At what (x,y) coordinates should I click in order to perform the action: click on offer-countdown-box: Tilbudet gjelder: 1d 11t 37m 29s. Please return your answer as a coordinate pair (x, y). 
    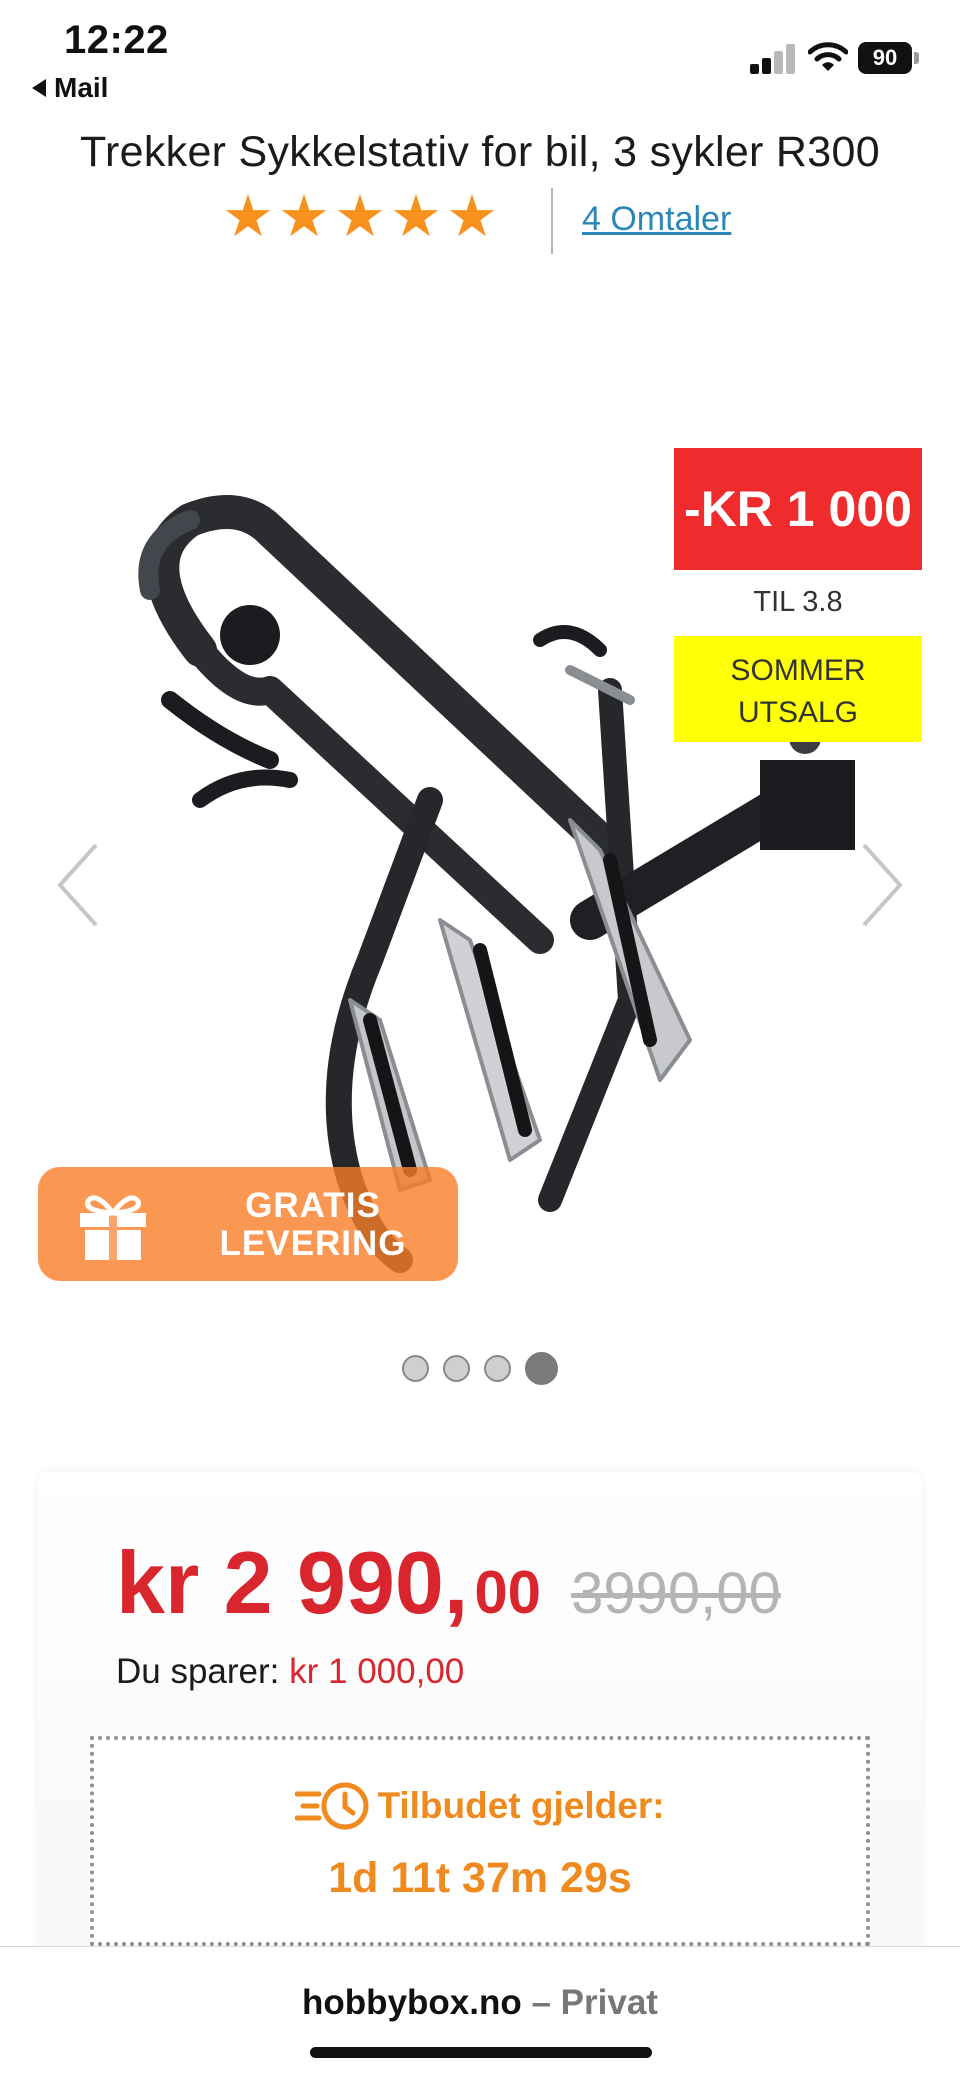
    Looking at the image, I should click on (480, 1841).